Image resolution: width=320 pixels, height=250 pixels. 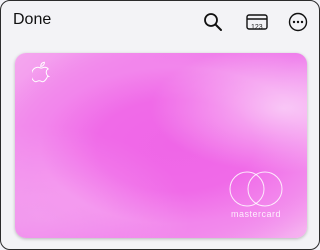 I want to click on card-number-label: 123, so click(x=257, y=27).